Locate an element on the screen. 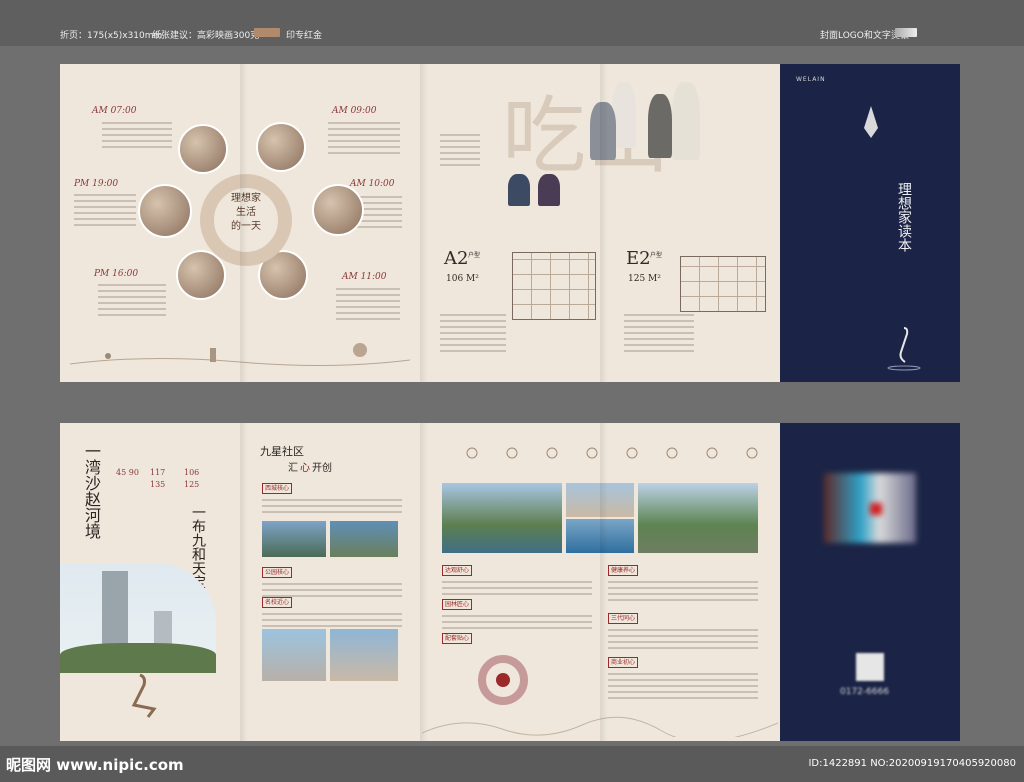 The image size is (1024, 782). section-title: 九星社区 is located at coordinates (282, 451).